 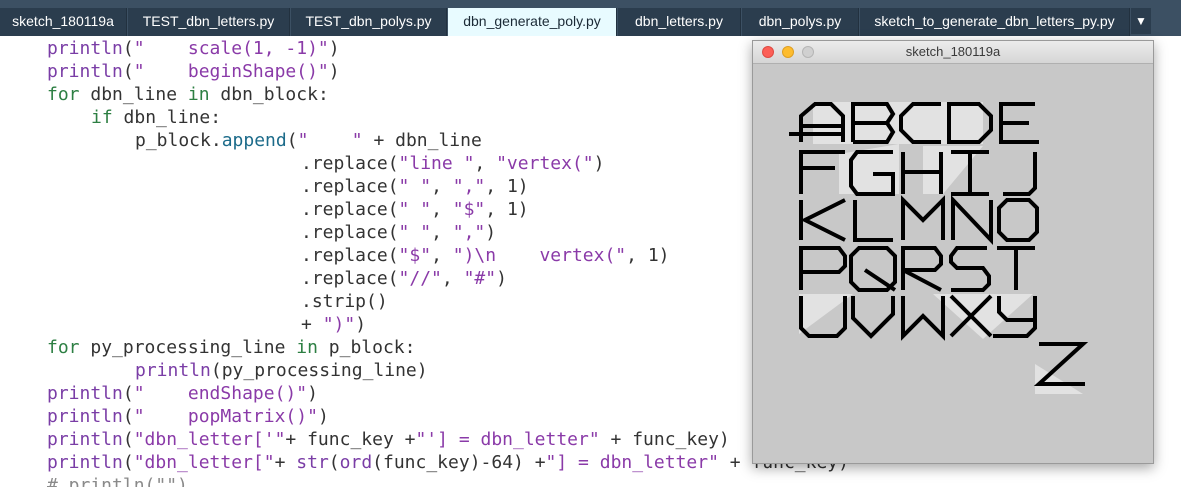 What do you see at coordinates (485, 255) in the screenshot?
I see `code-line-10: .replace("$", ")\n vertex(", 1)` at bounding box center [485, 255].